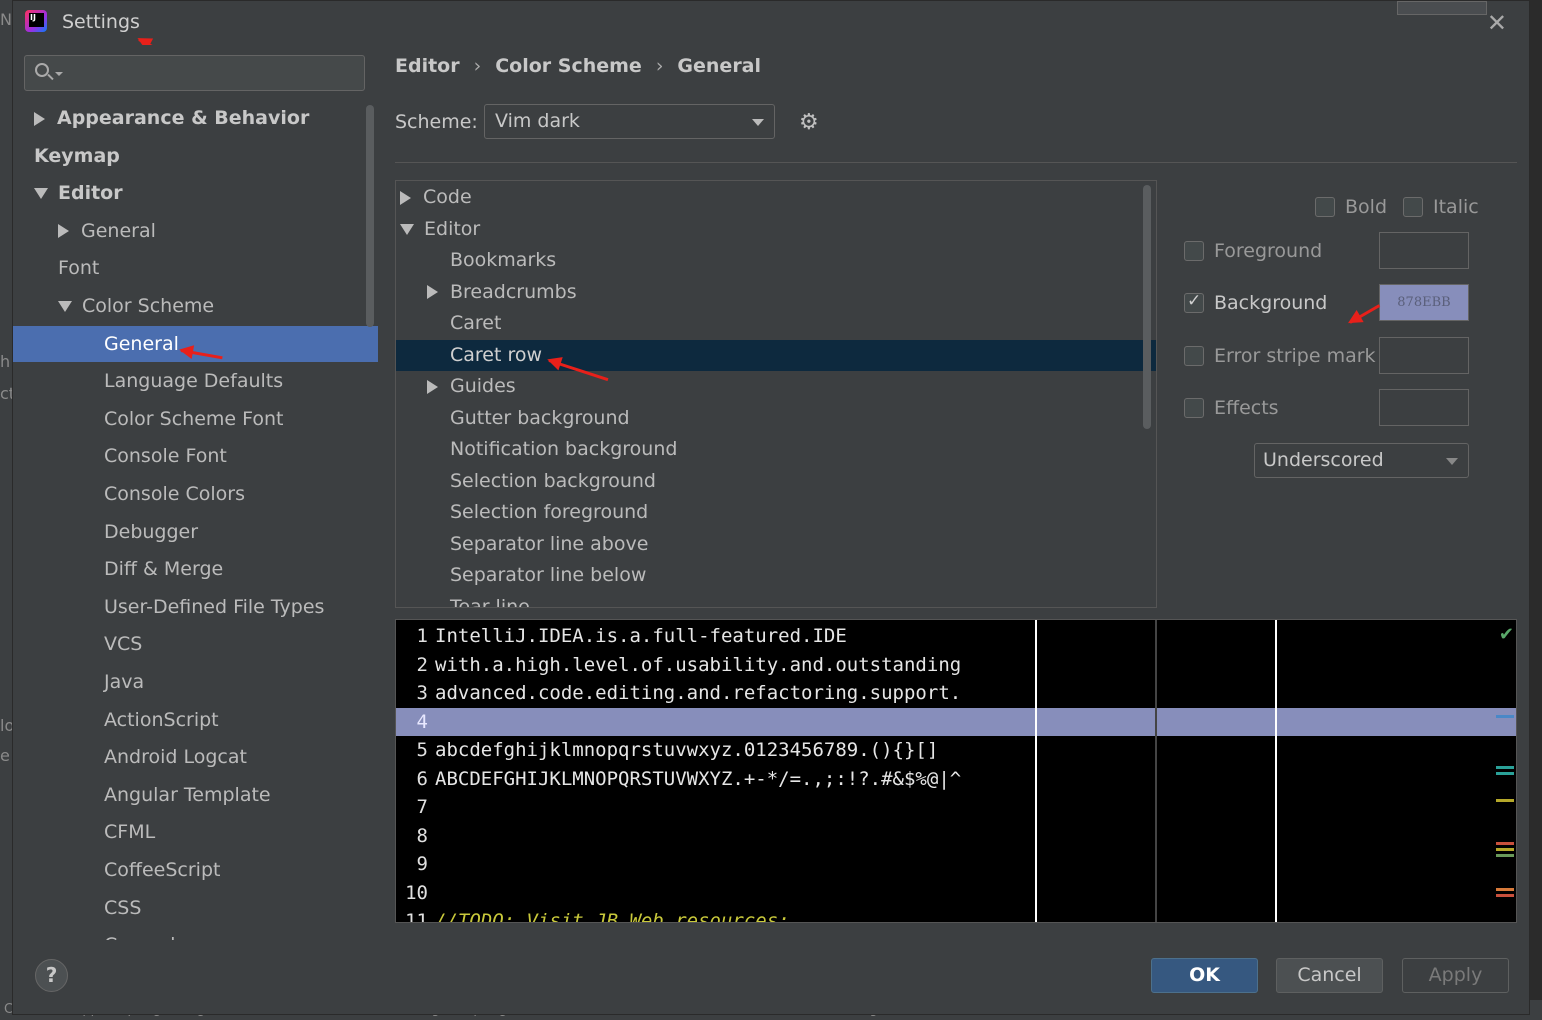 This screenshot has width=1542, height=1020. I want to click on sidebar-item-label: Color Scheme, so click(148, 306).